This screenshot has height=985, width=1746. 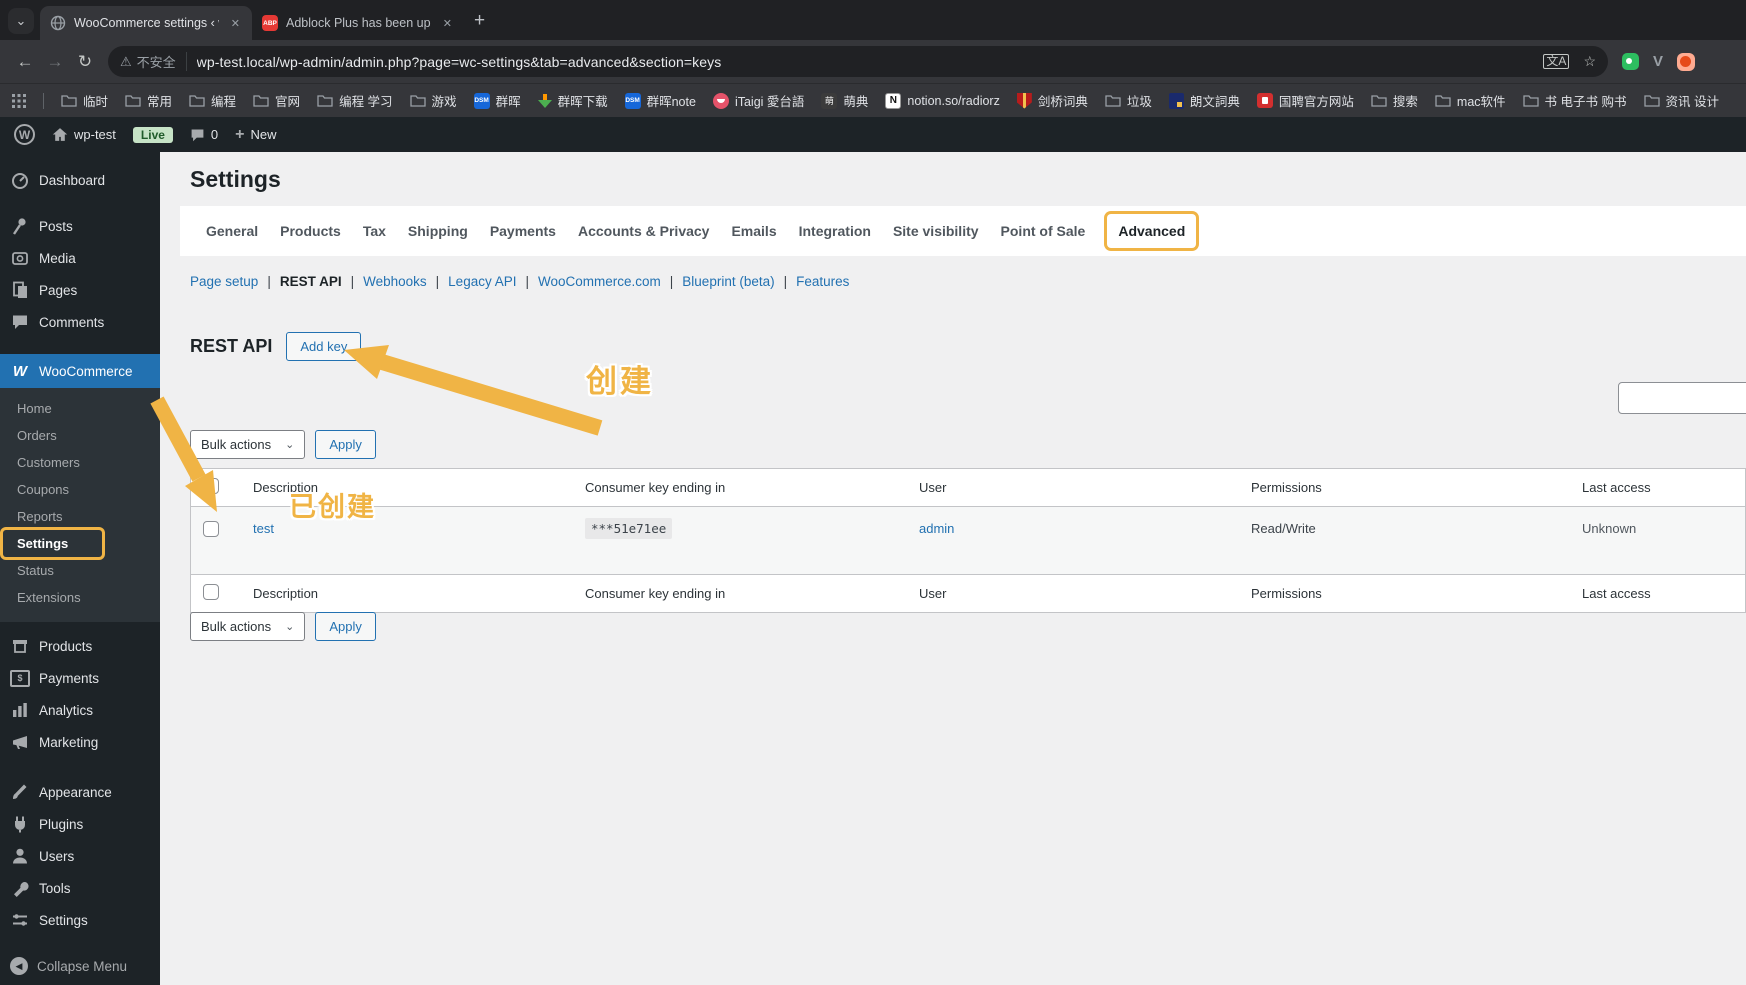 I want to click on sidebar-item-comments: Comments, so click(x=80, y=322).